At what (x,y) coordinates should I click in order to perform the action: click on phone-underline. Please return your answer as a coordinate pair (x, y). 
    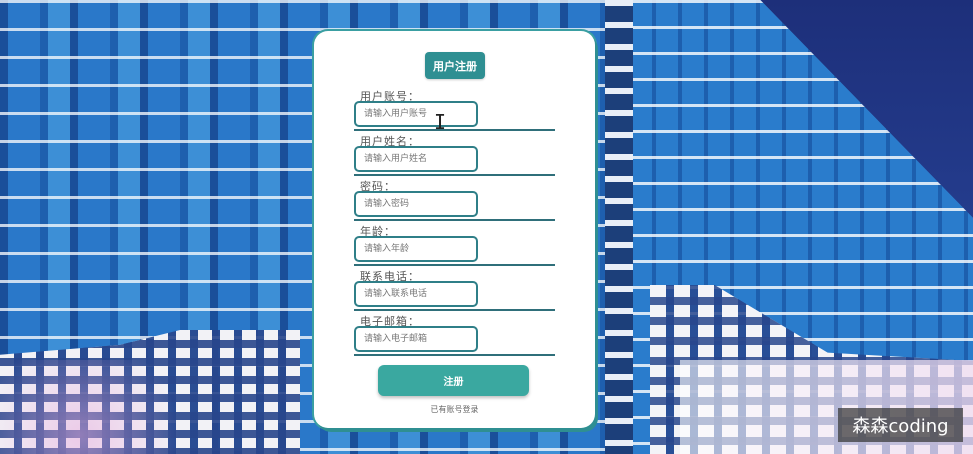
    Looking at the image, I should click on (454, 310).